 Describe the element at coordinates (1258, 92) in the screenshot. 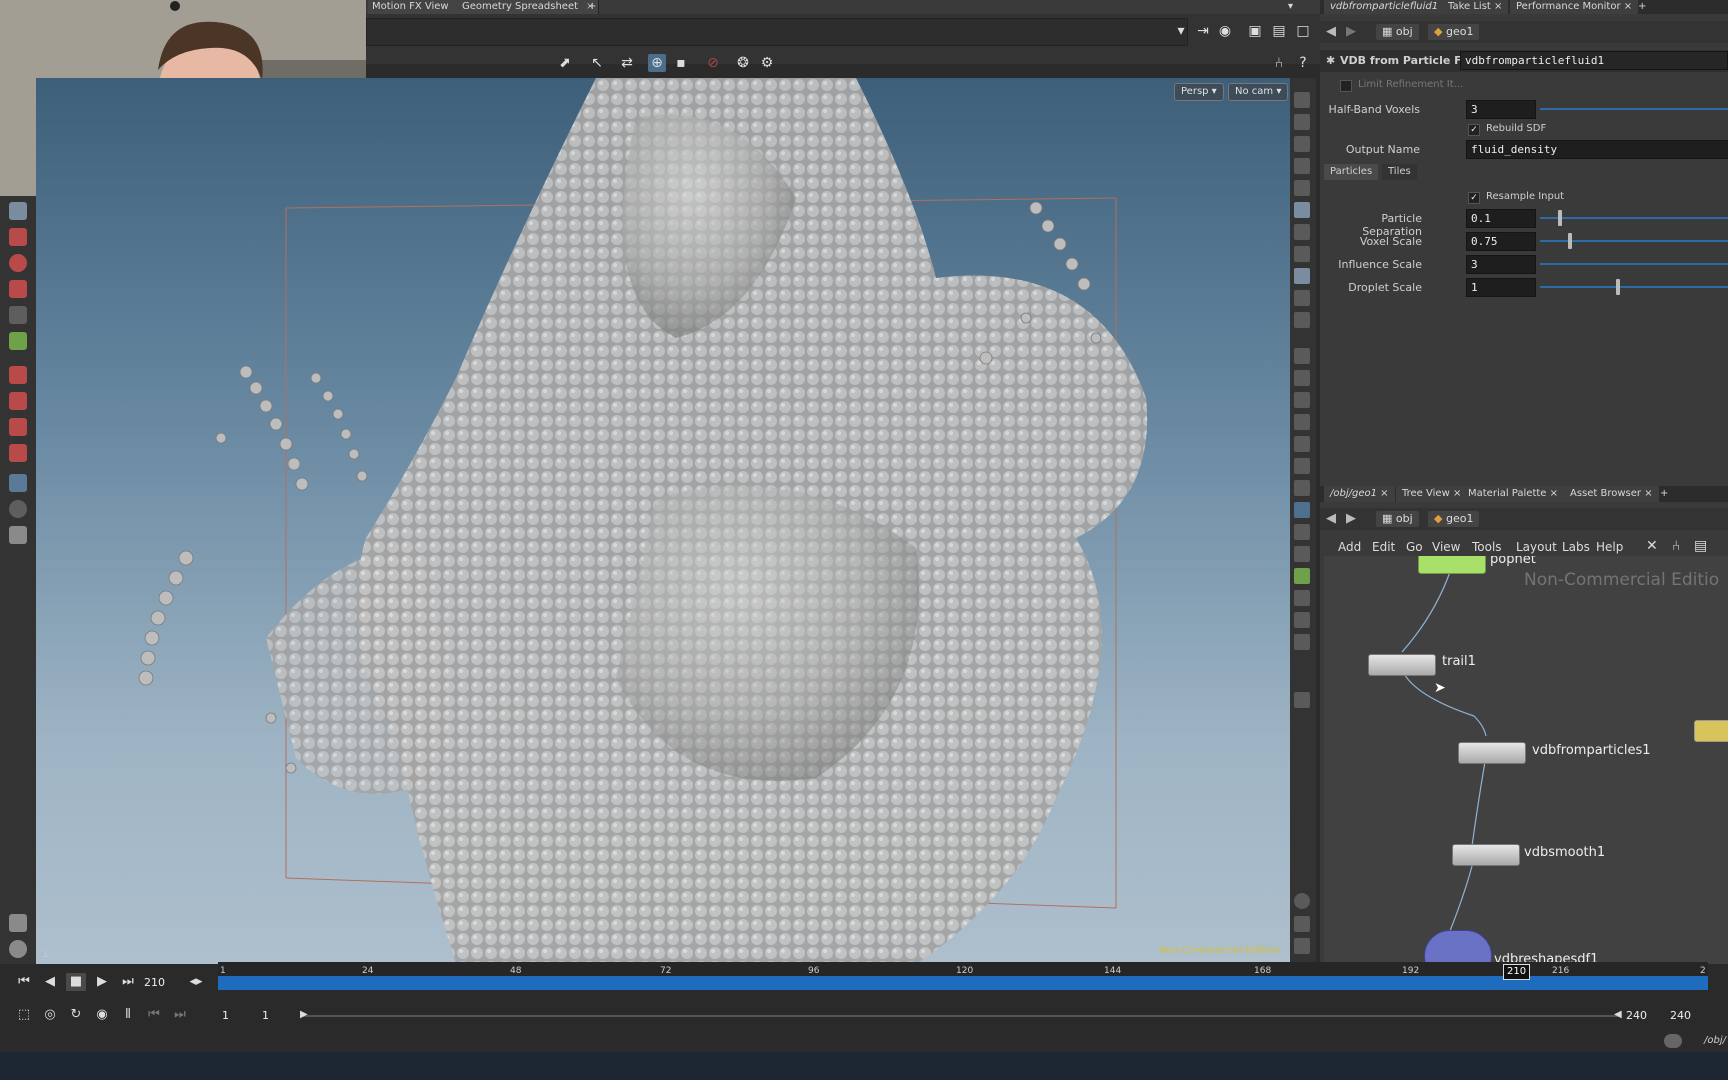

I see `camera-menu: No cam ▾` at that location.